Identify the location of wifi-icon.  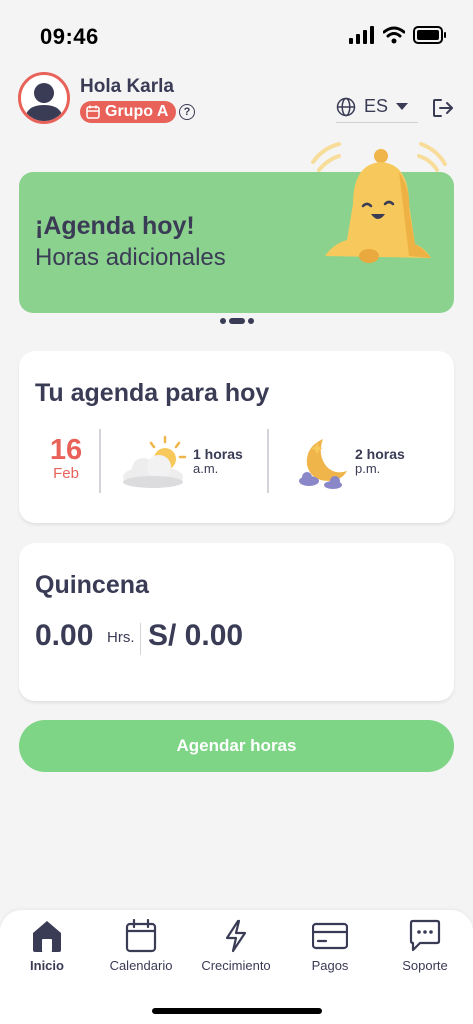
(394, 35).